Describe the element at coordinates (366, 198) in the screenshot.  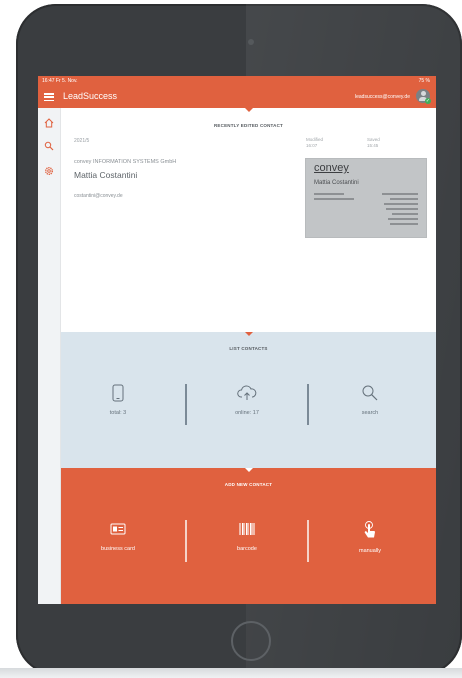
I see `business-card-image: convey Mattia Costantini` at that location.